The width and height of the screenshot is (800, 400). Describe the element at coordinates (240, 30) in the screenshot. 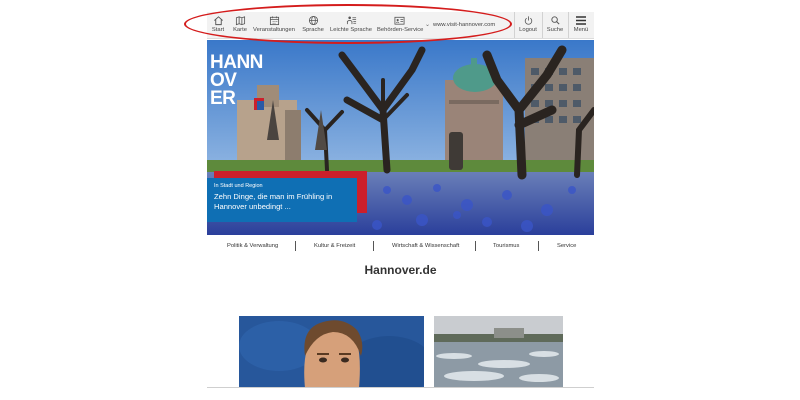

I see `toolbar-karte-label: Karte` at that location.